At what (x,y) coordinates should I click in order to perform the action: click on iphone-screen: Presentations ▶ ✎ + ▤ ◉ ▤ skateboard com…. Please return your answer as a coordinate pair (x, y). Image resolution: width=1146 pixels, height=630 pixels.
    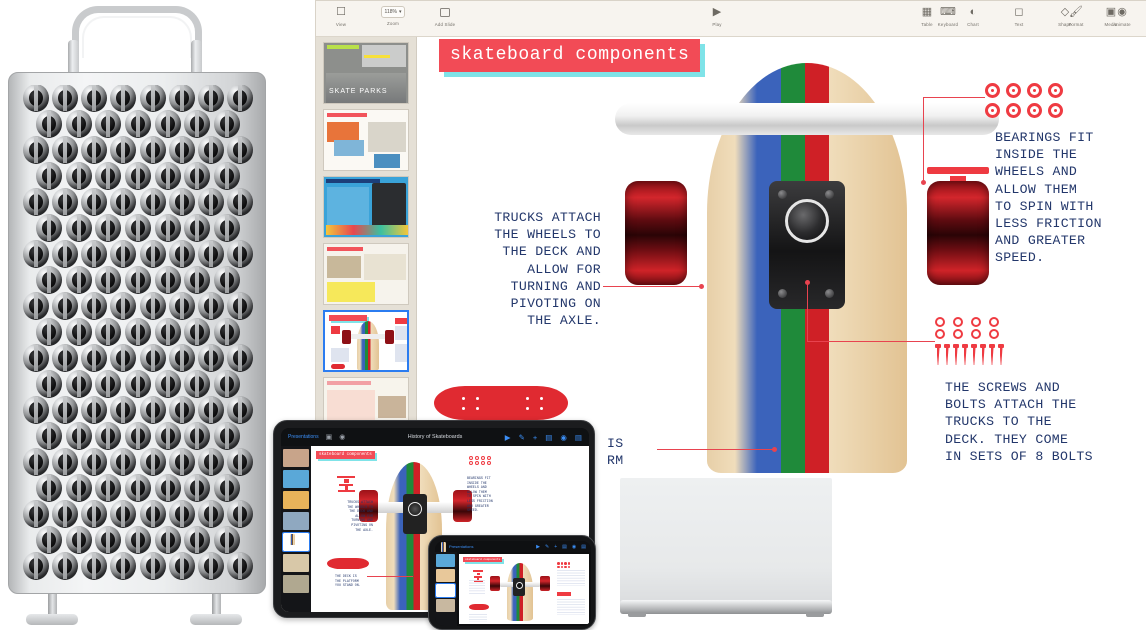
    Looking at the image, I should click on (513, 583).